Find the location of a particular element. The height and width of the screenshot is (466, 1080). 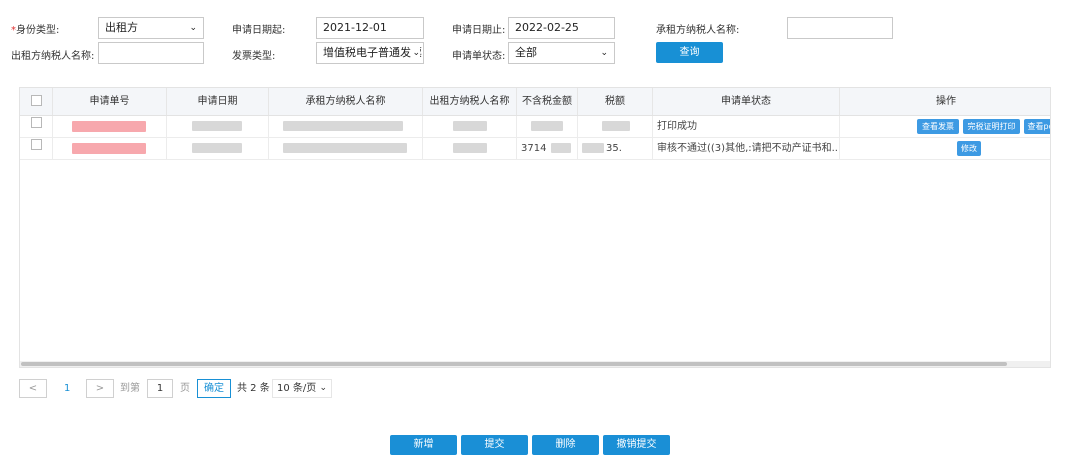

scrollbar-thumb is located at coordinates (514, 364).